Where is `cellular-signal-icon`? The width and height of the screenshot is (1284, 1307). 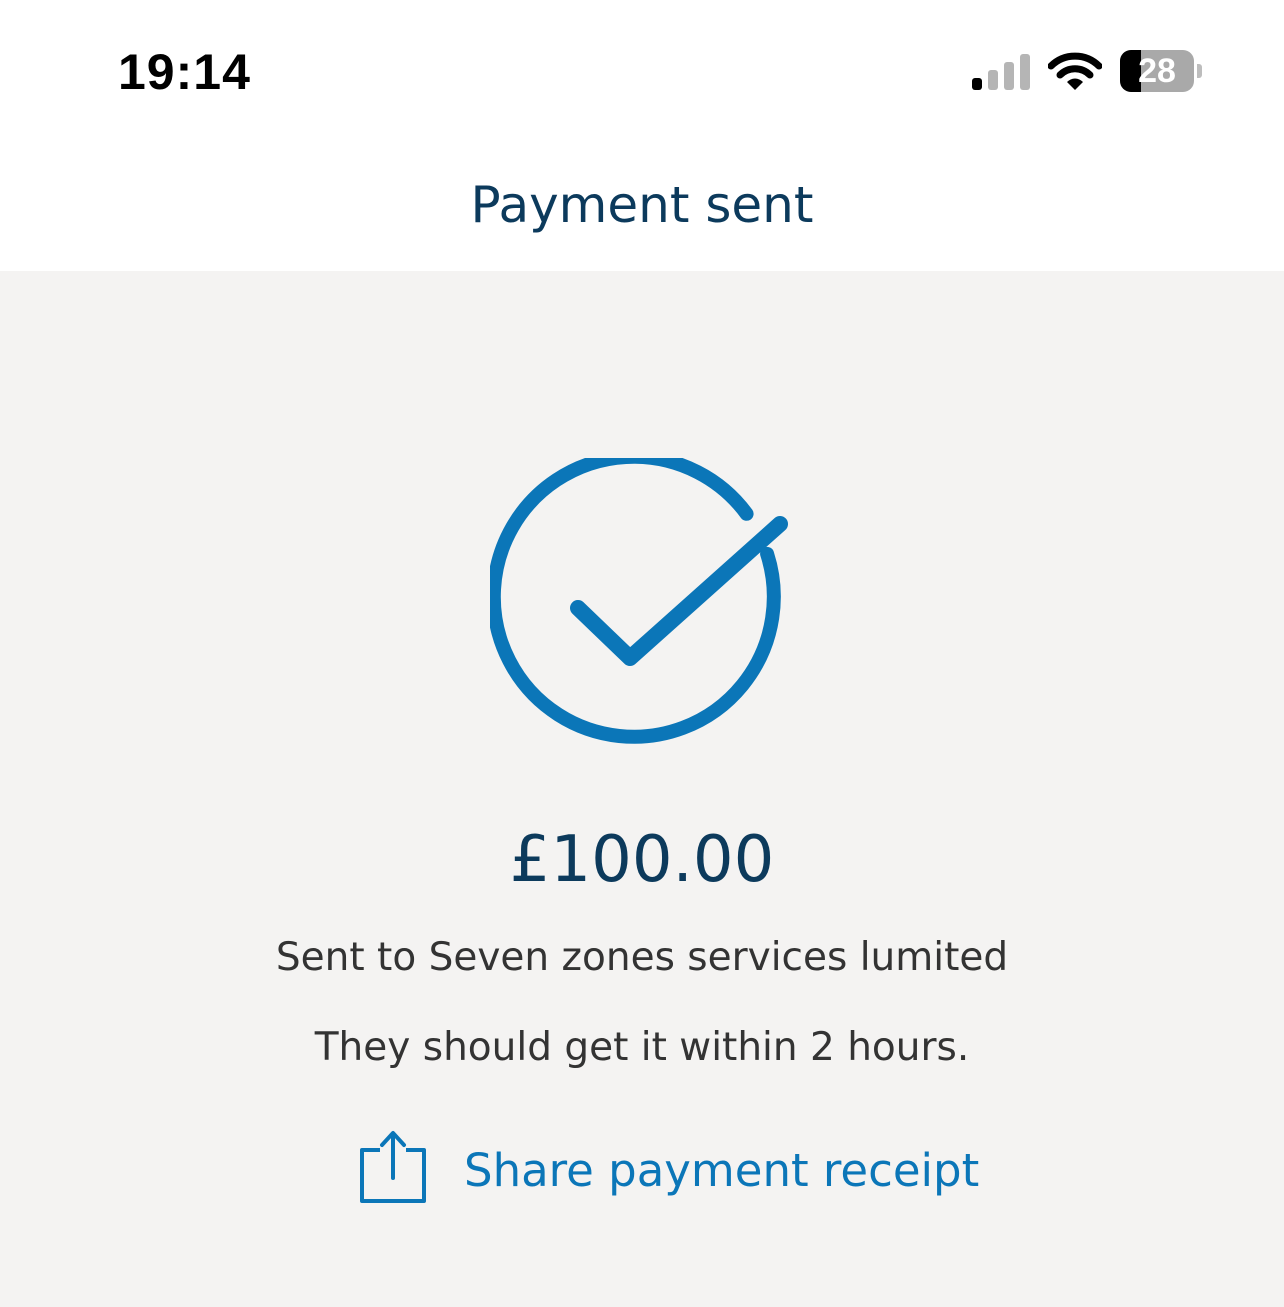 cellular-signal-icon is located at coordinates (1002, 72).